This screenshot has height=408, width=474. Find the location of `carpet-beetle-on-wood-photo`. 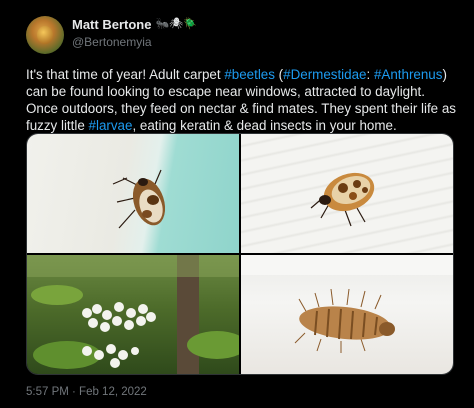

carpet-beetle-on-wood-photo is located at coordinates (342, 199).